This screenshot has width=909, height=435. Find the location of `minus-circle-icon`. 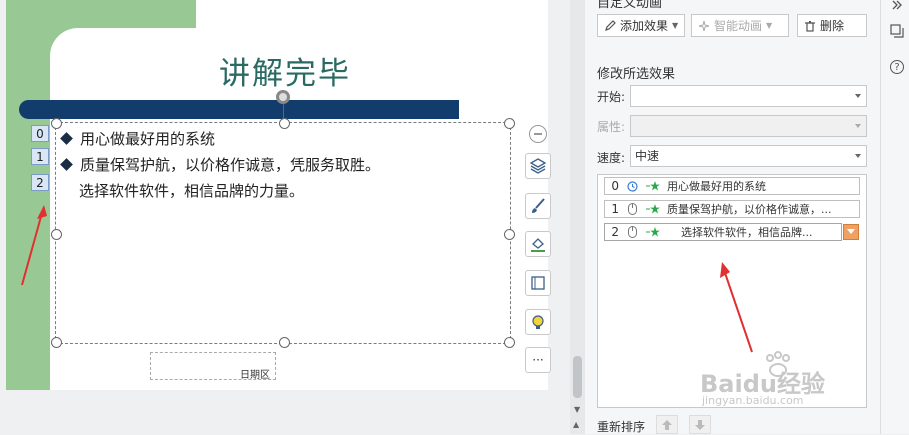

minus-circle-icon is located at coordinates (538, 134).